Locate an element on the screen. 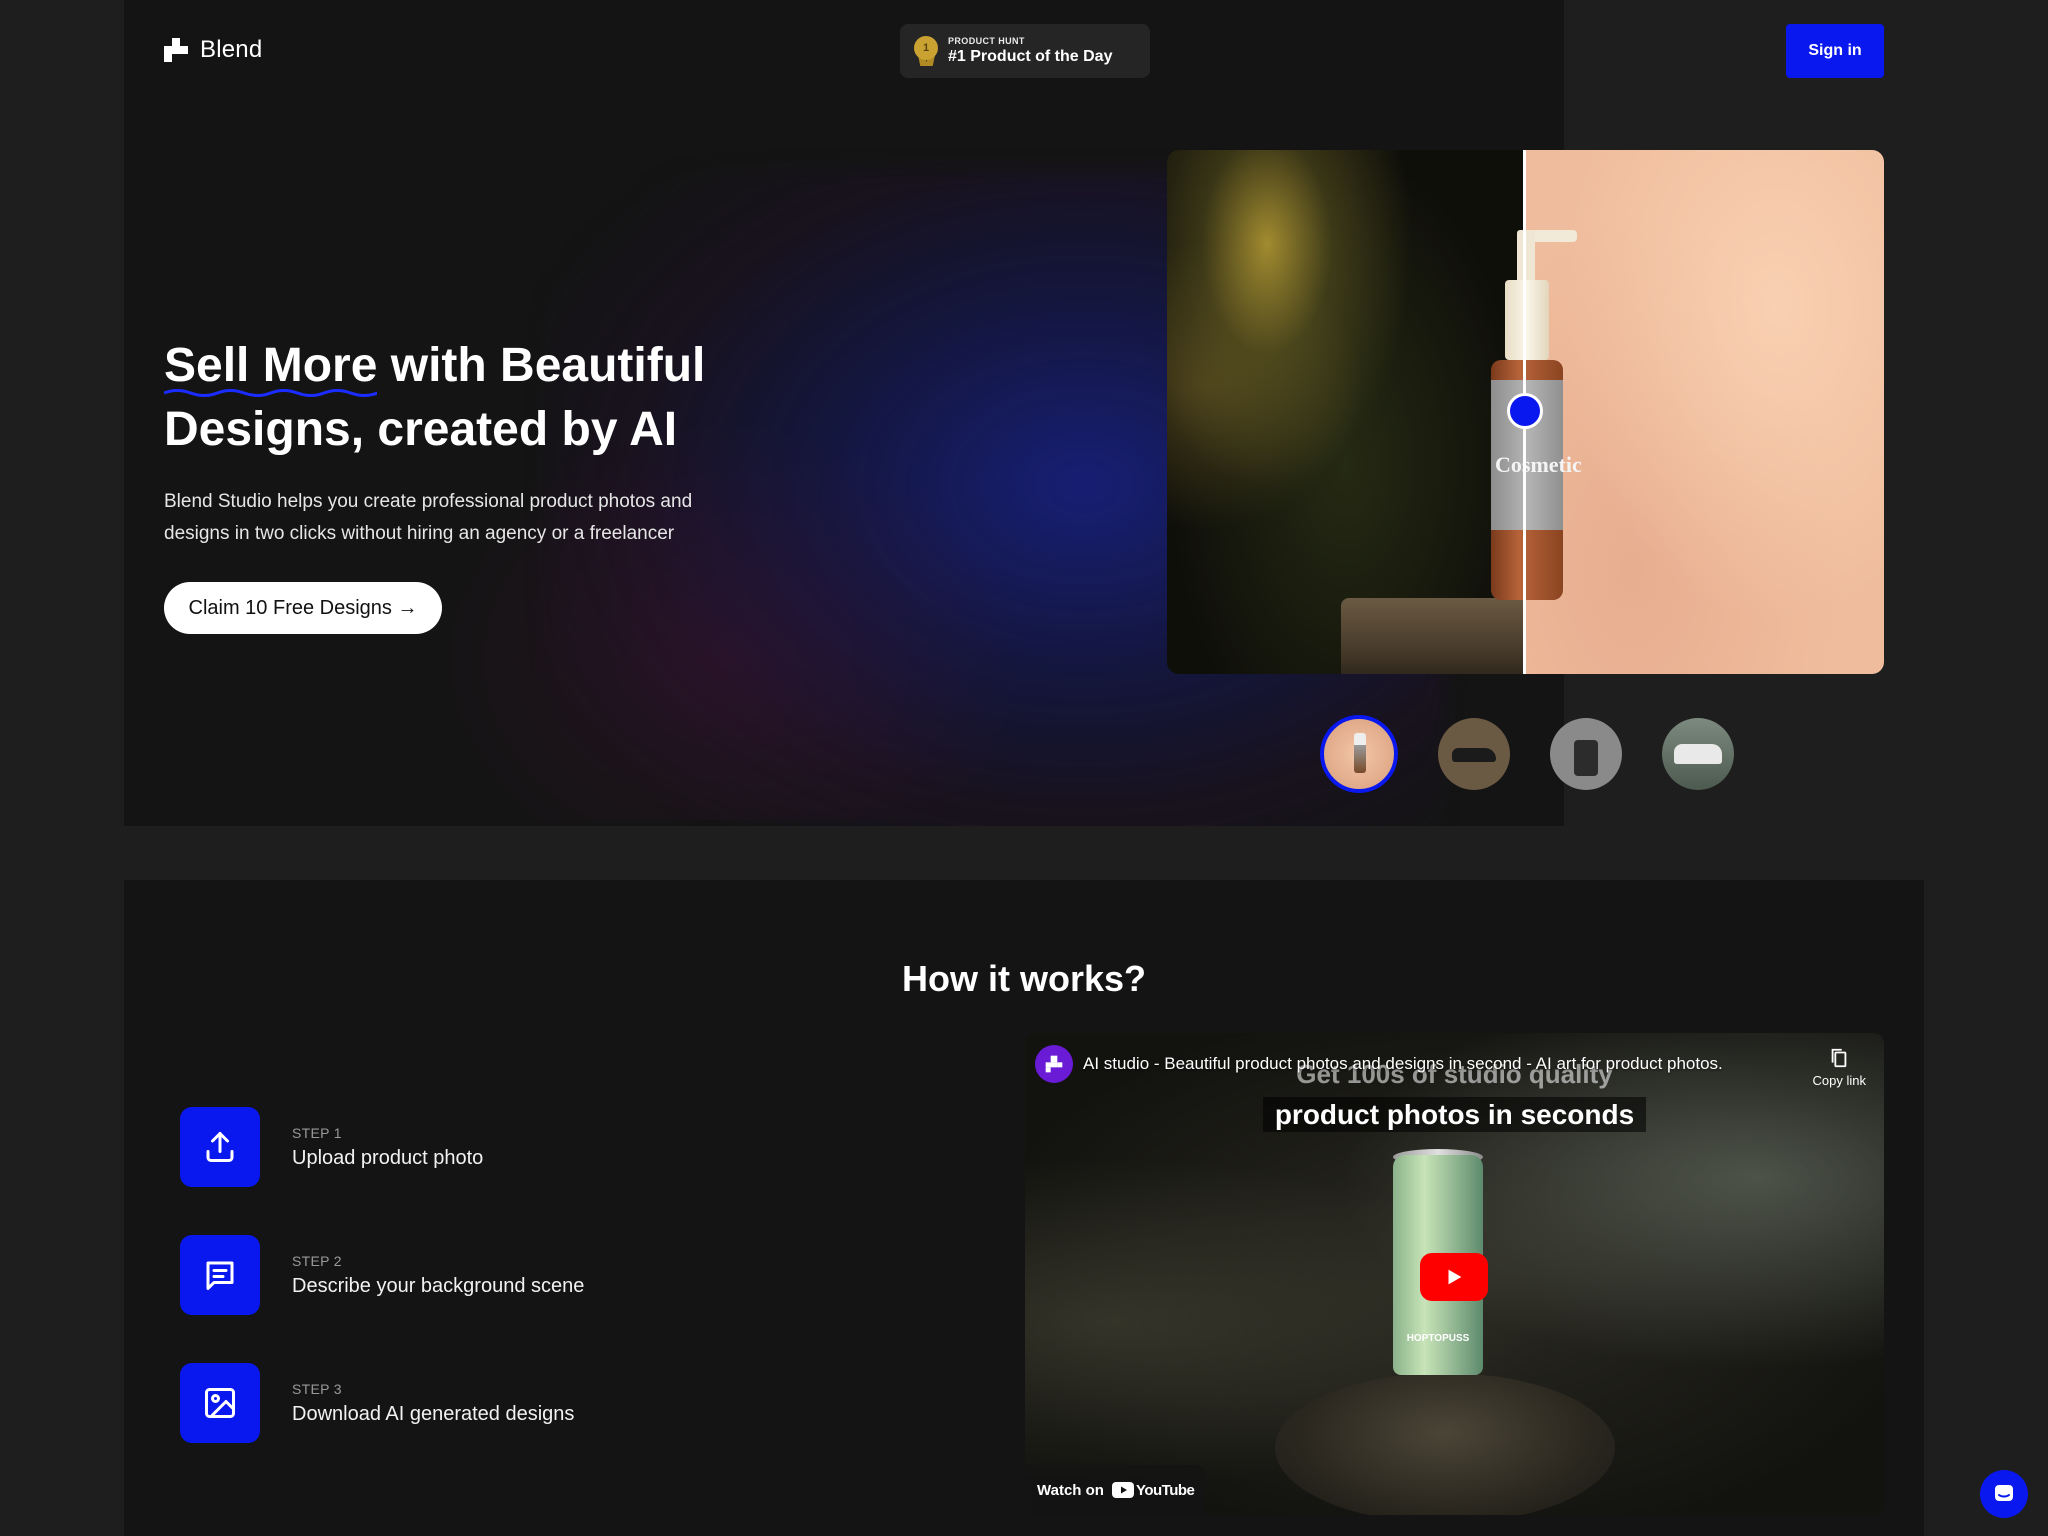 The width and height of the screenshot is (2048, 1536). thumbnail-cosmetic is located at coordinates (1359, 754).